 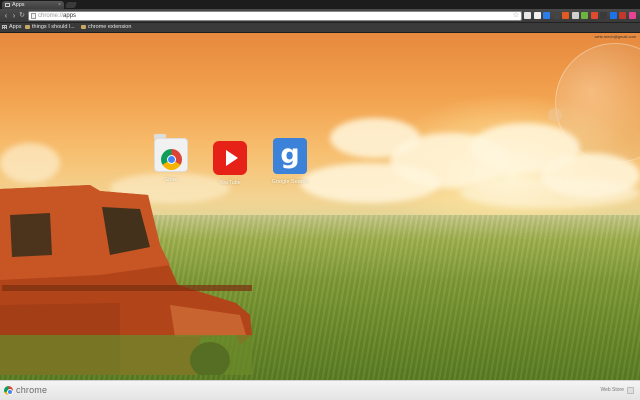 I want to click on tab-apps: Apps ×, so click(x=33, y=5).